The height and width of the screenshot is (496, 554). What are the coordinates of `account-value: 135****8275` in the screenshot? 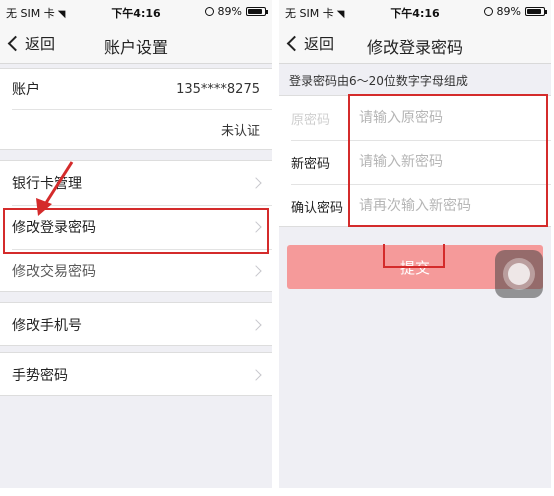 It's located at (218, 89).